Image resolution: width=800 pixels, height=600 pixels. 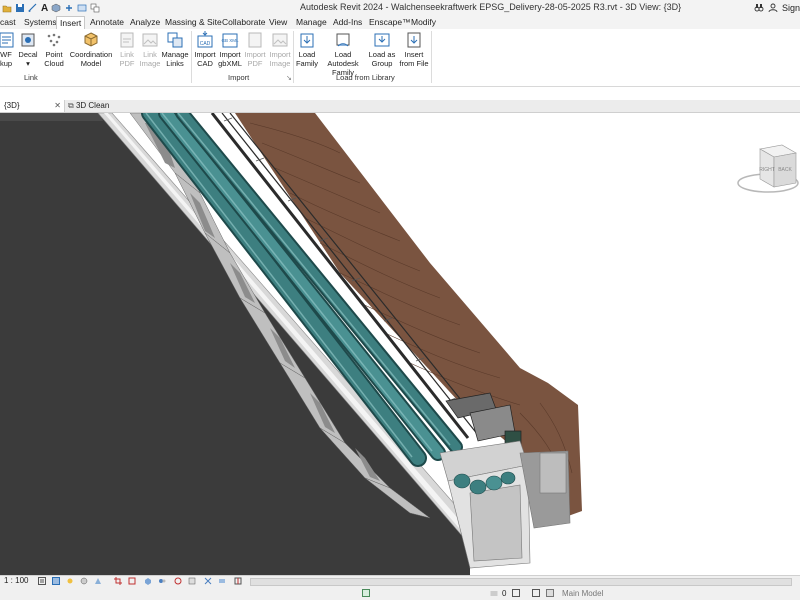 What do you see at coordinates (88, 106) in the screenshot?
I see `view-tab-3d-clean: ⧉ 3D Clean` at bounding box center [88, 106].